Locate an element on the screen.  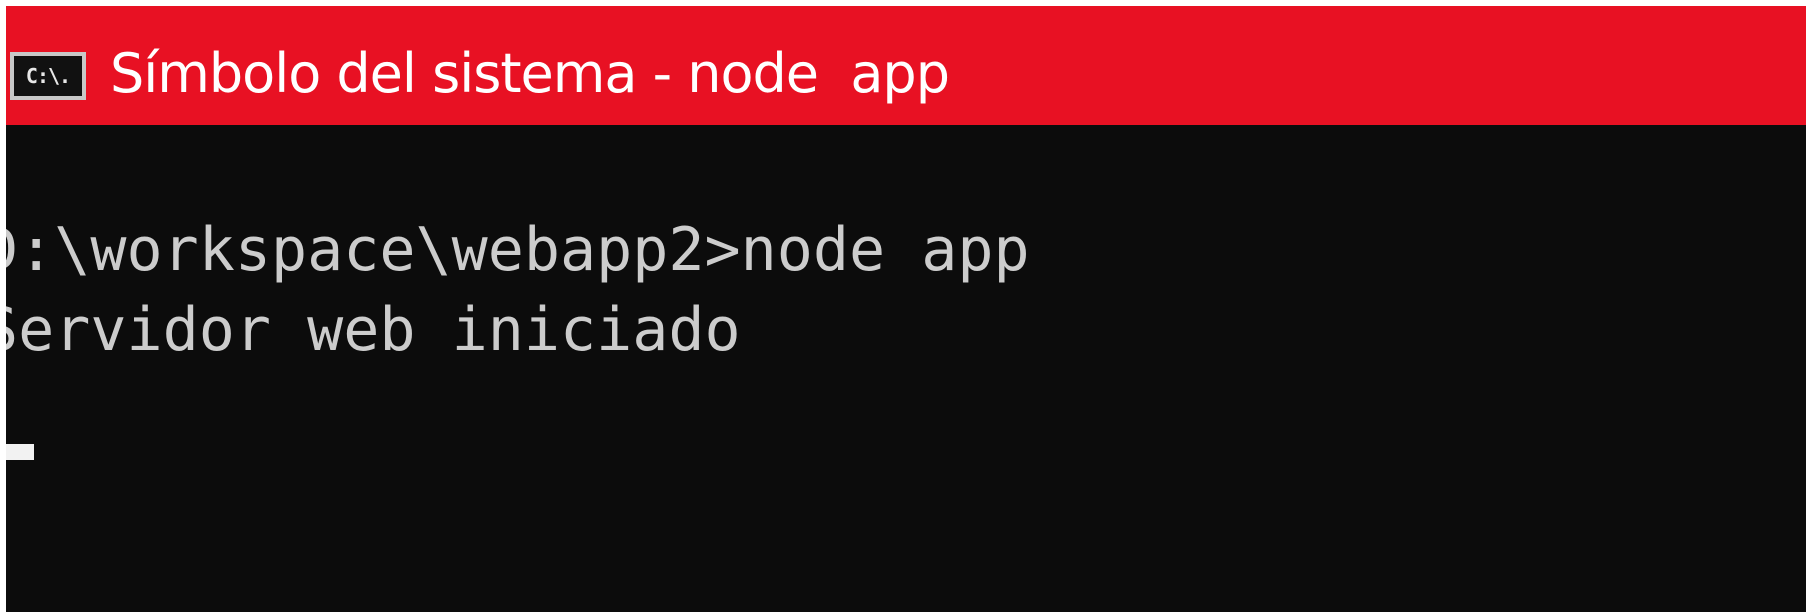
command-prompt-icon: C:\. is located at coordinates (48, 76).